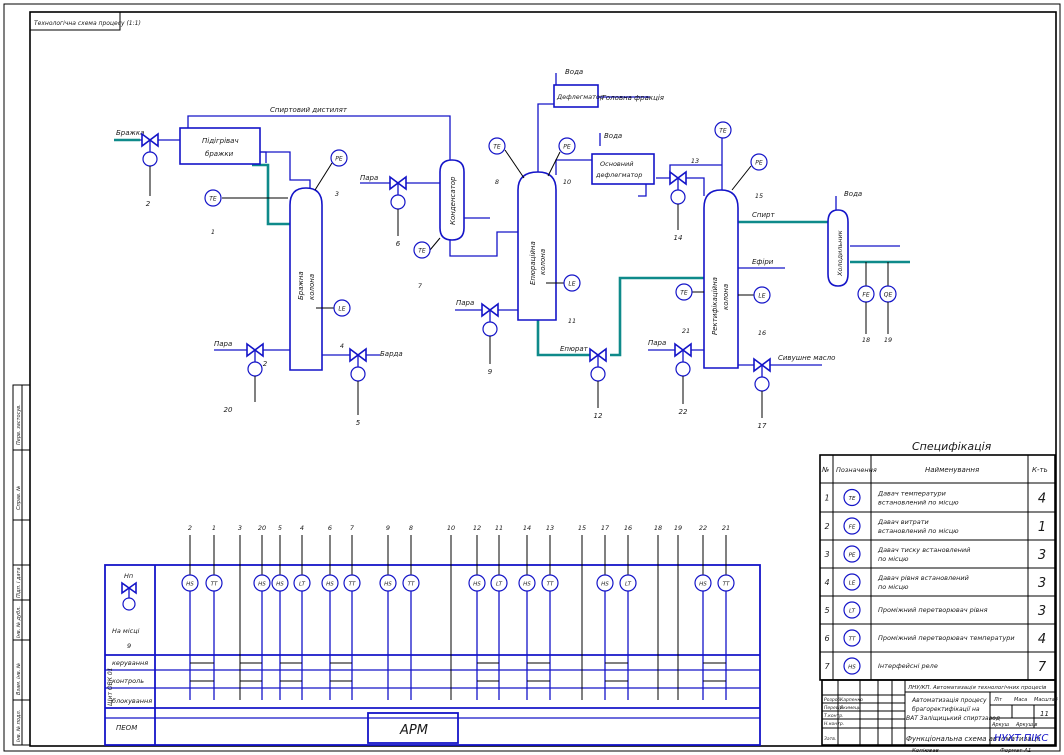  What do you see at coordinates (306, 279) in the screenshot?
I see `beer-column` at bounding box center [306, 279].